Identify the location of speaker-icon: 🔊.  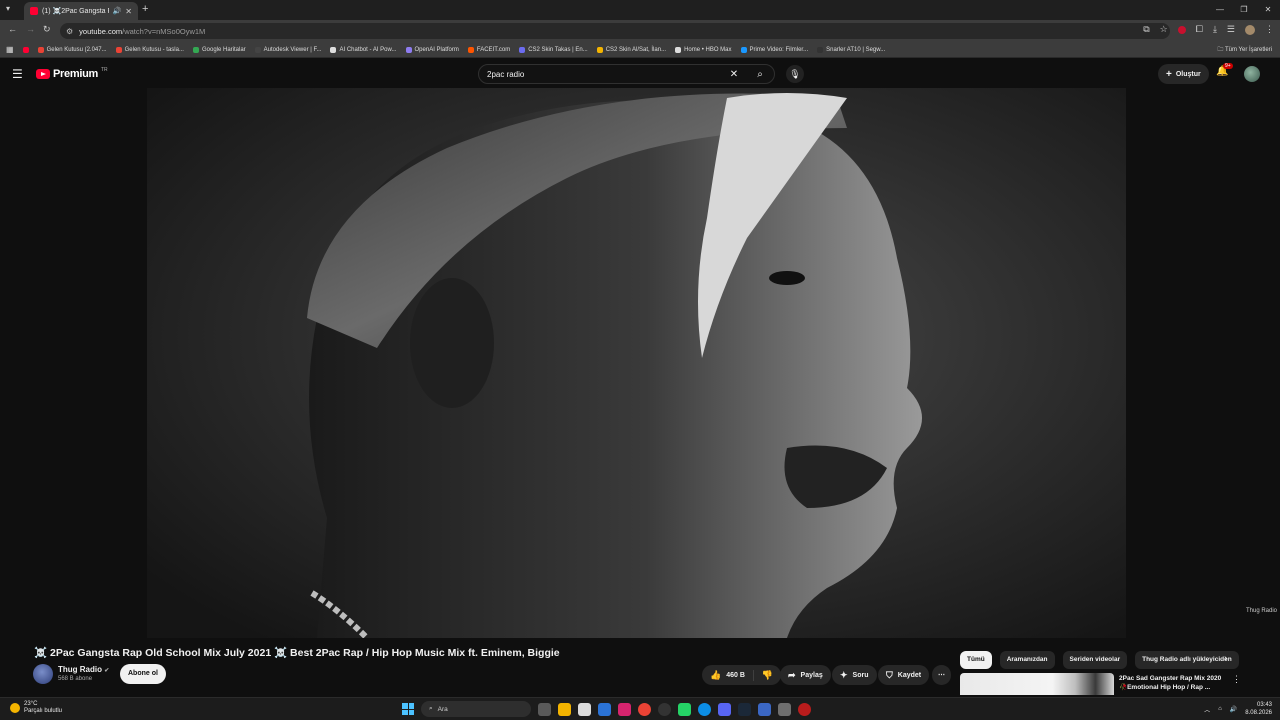
(117, 11).